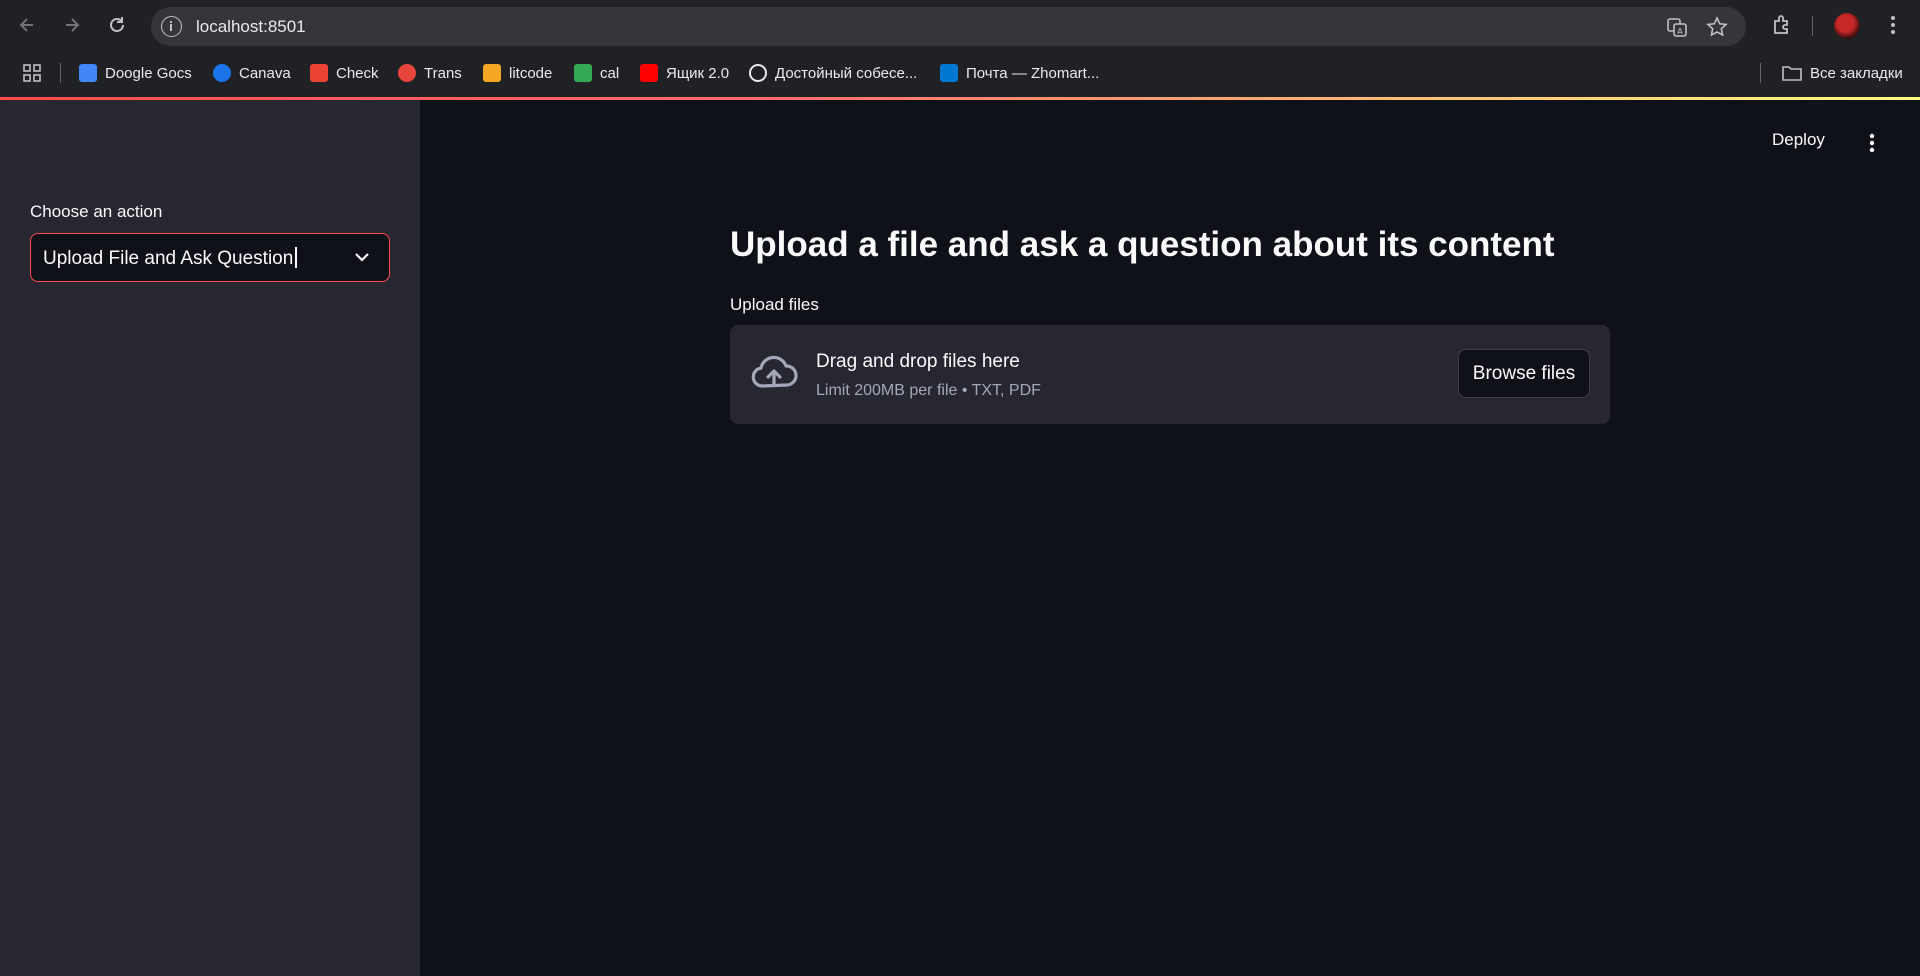 The image size is (1920, 976). What do you see at coordinates (949, 73) in the screenshot?
I see `outlook-icon` at bounding box center [949, 73].